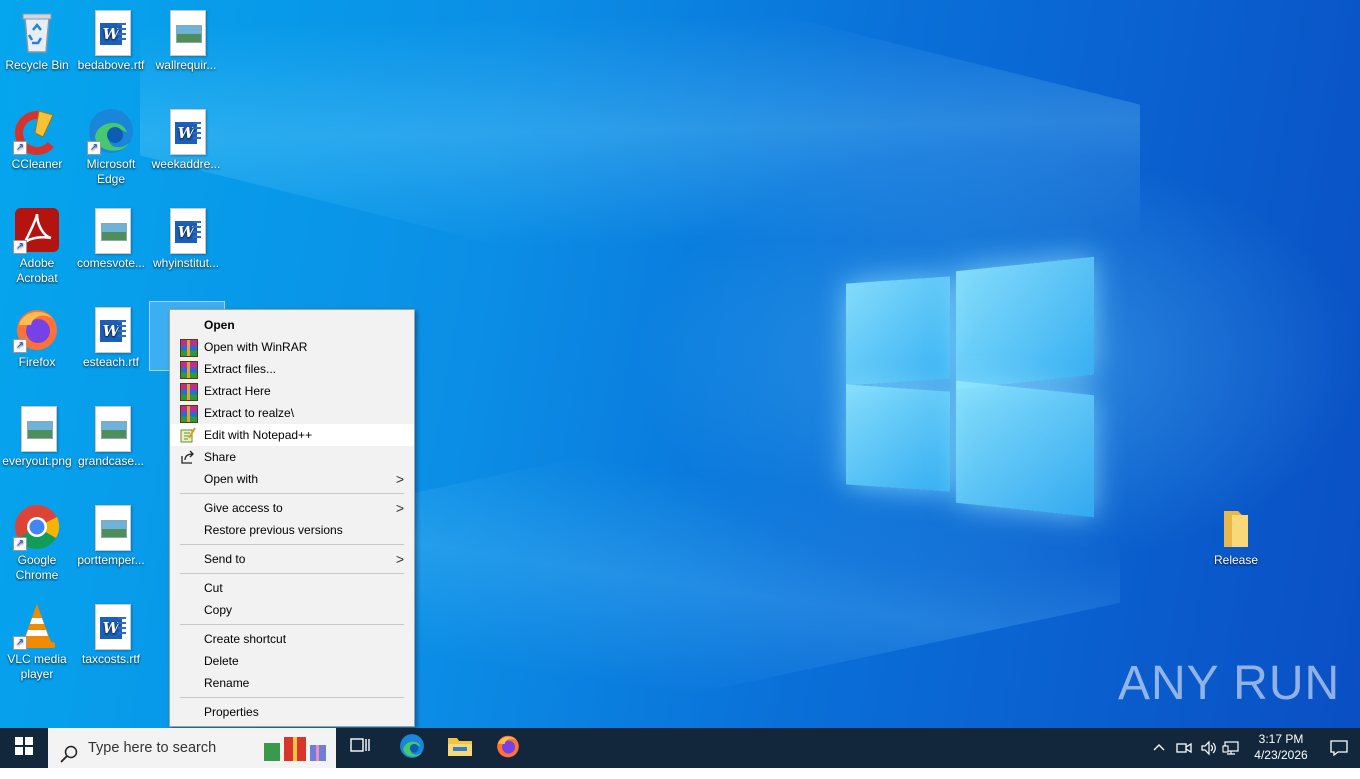 The height and width of the screenshot is (779, 1360). I want to click on menu-item-open-with: Open with >, so click(292, 479).